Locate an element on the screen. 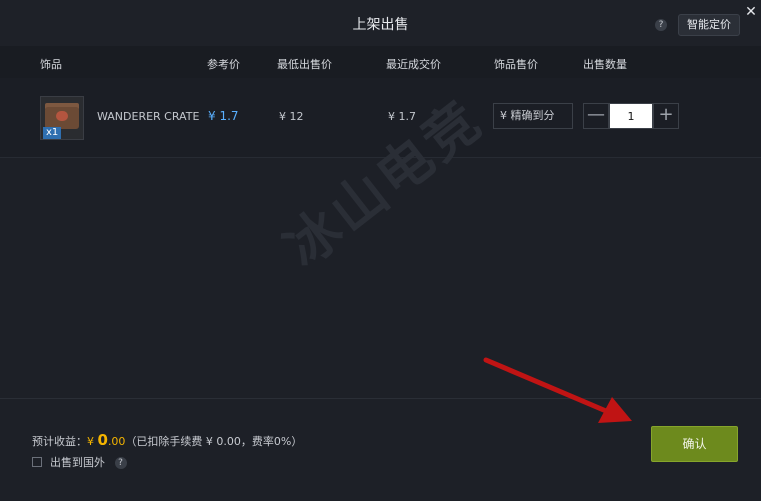 This screenshot has height=501, width=761. quantity-decrease-button: — is located at coordinates (596, 116).